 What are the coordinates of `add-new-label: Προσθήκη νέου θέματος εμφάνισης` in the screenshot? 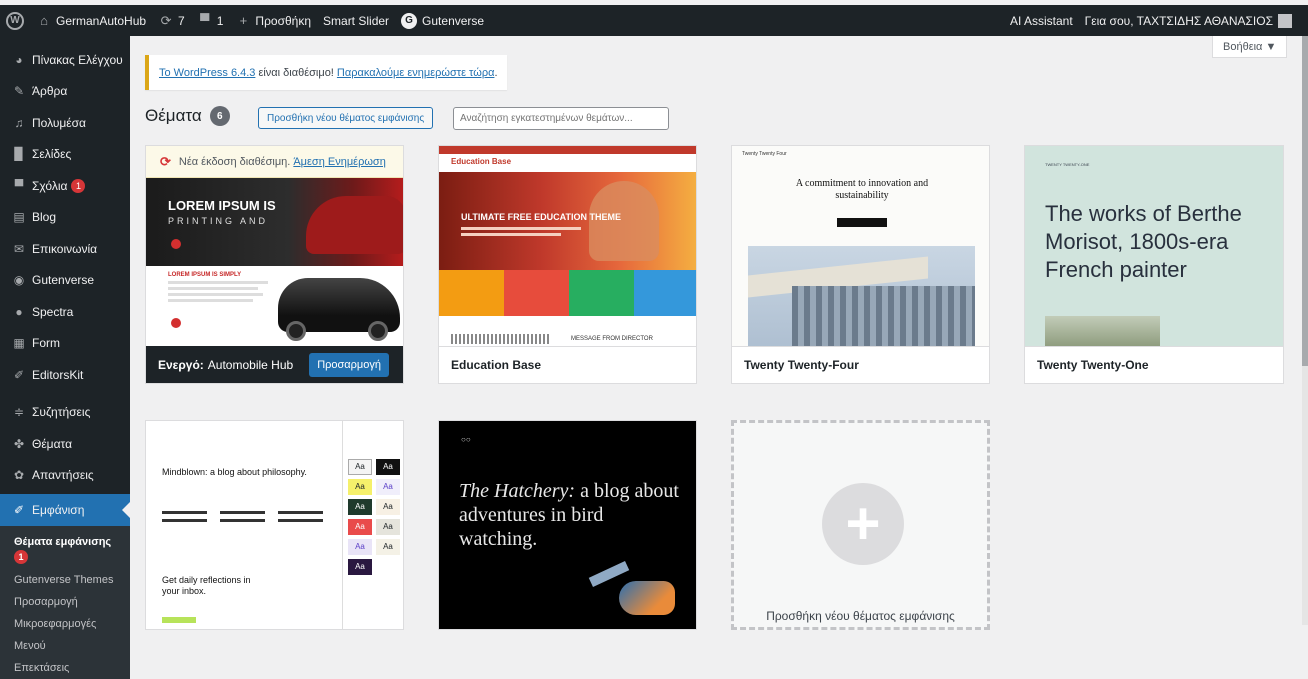 It's located at (346, 118).